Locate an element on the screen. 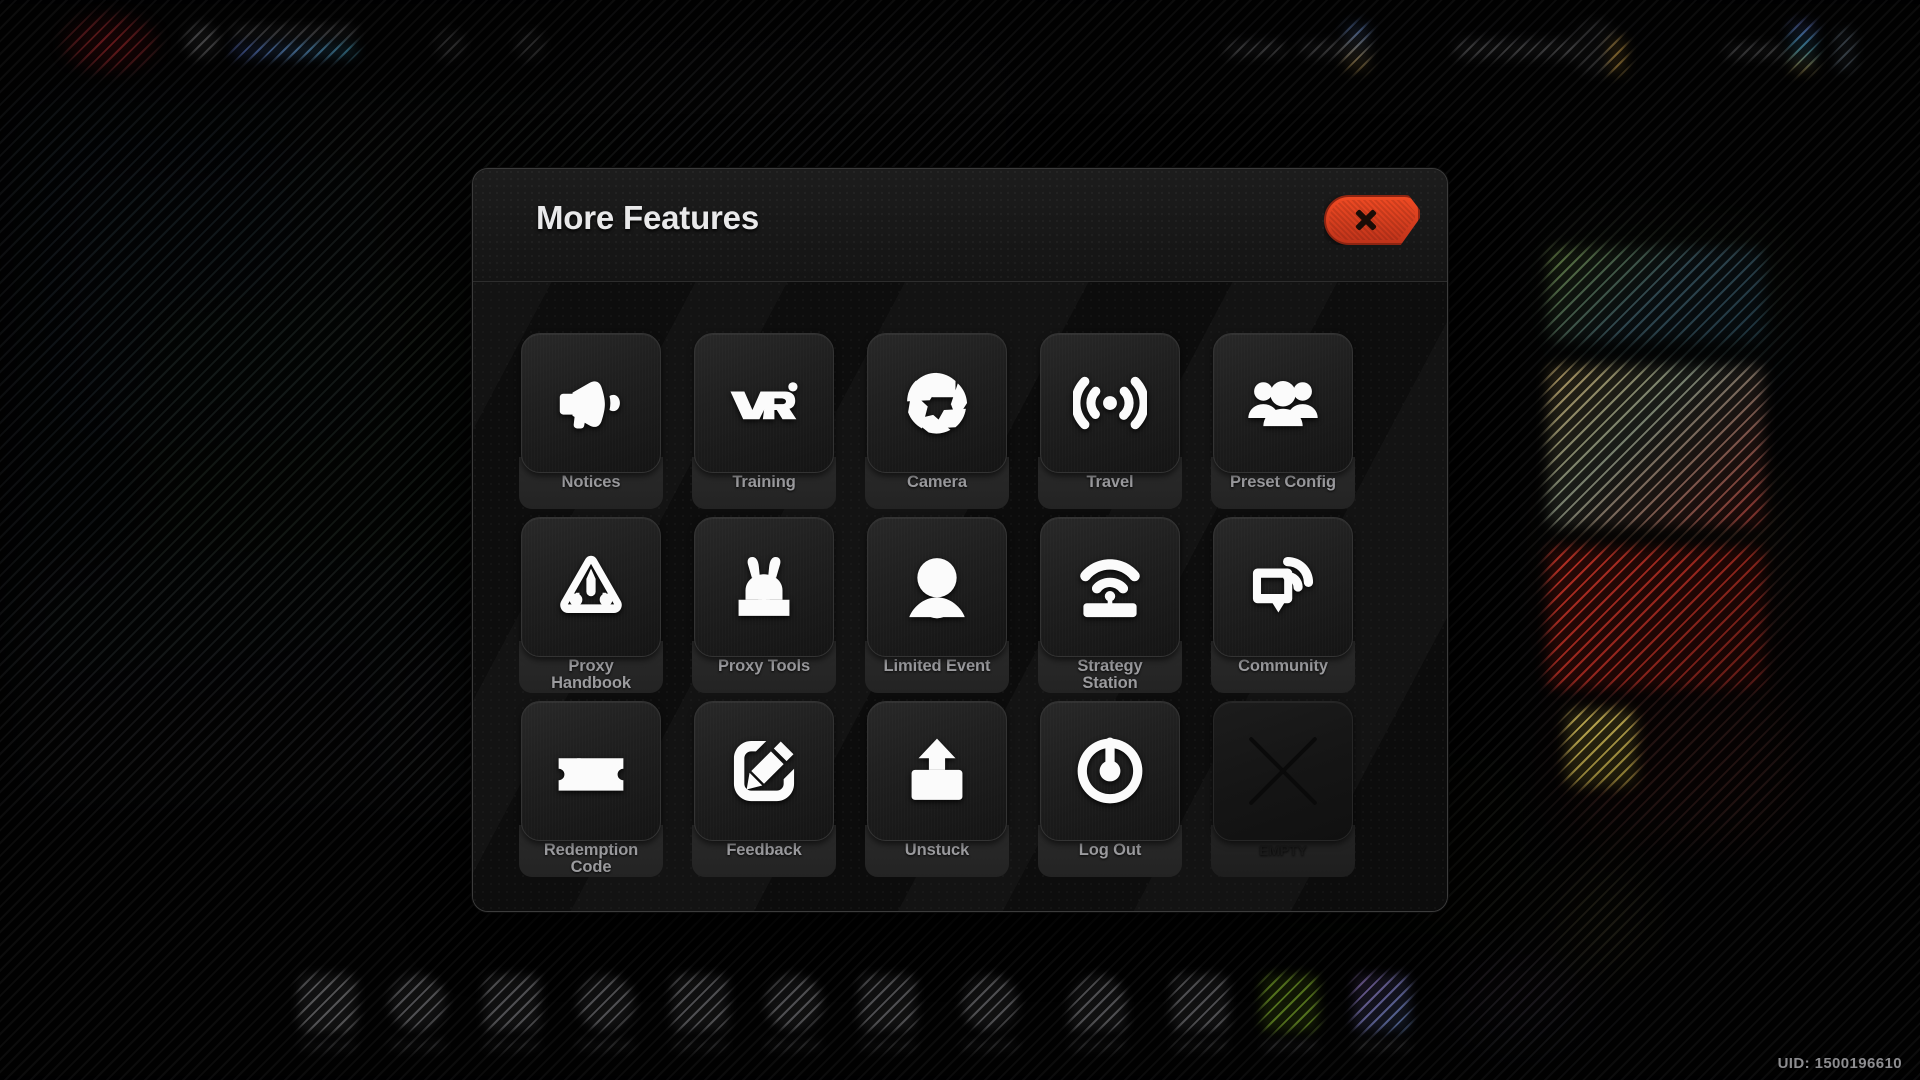 The width and height of the screenshot is (1920, 1080). broadcast-icon is located at coordinates (1110, 403).